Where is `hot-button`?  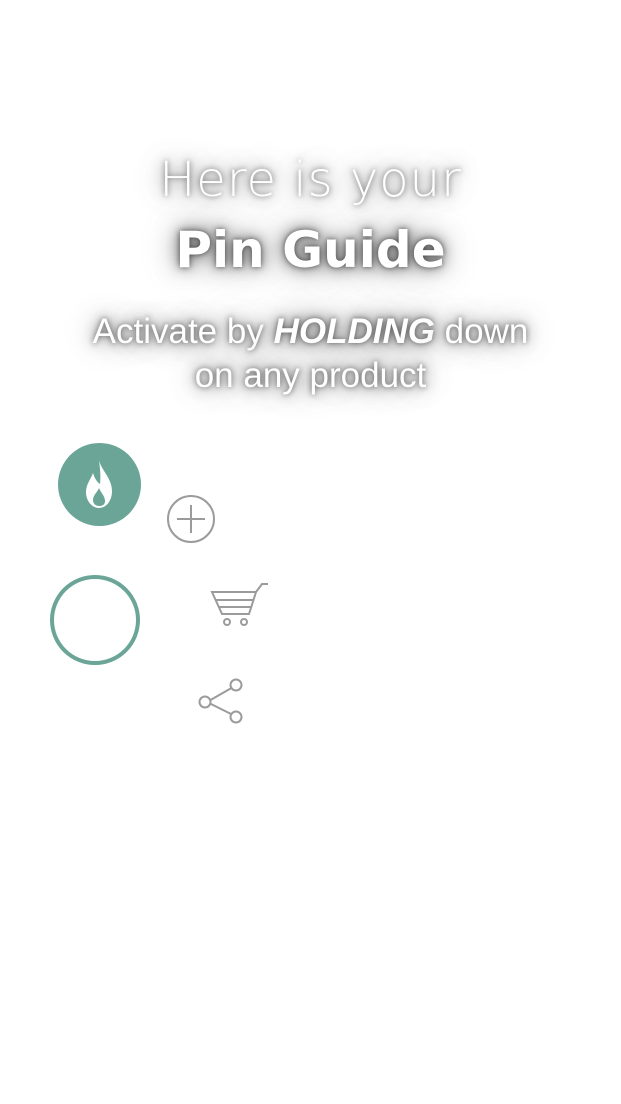 hot-button is located at coordinates (99, 484).